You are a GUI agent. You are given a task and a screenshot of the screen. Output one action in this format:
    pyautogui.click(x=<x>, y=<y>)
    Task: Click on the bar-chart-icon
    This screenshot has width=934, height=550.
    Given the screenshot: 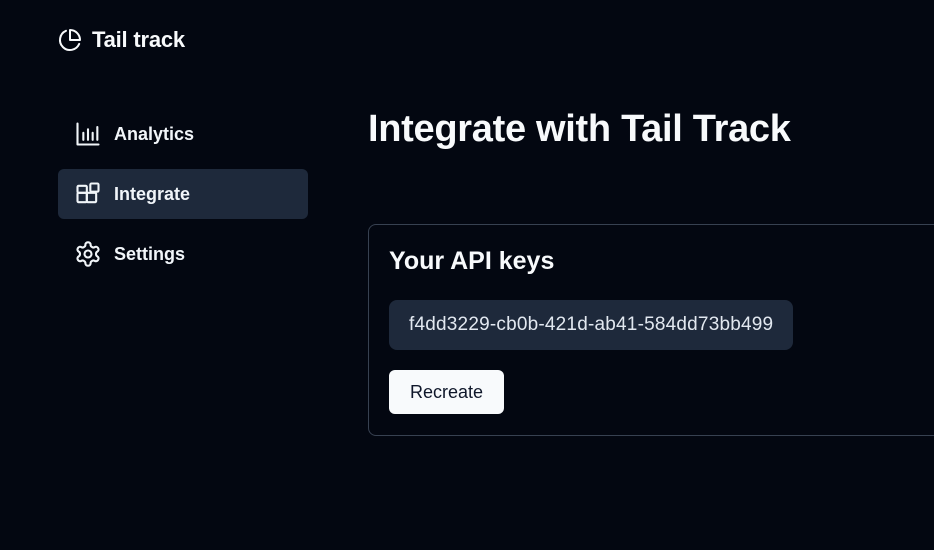 What is the action you would take?
    pyautogui.click(x=88, y=134)
    